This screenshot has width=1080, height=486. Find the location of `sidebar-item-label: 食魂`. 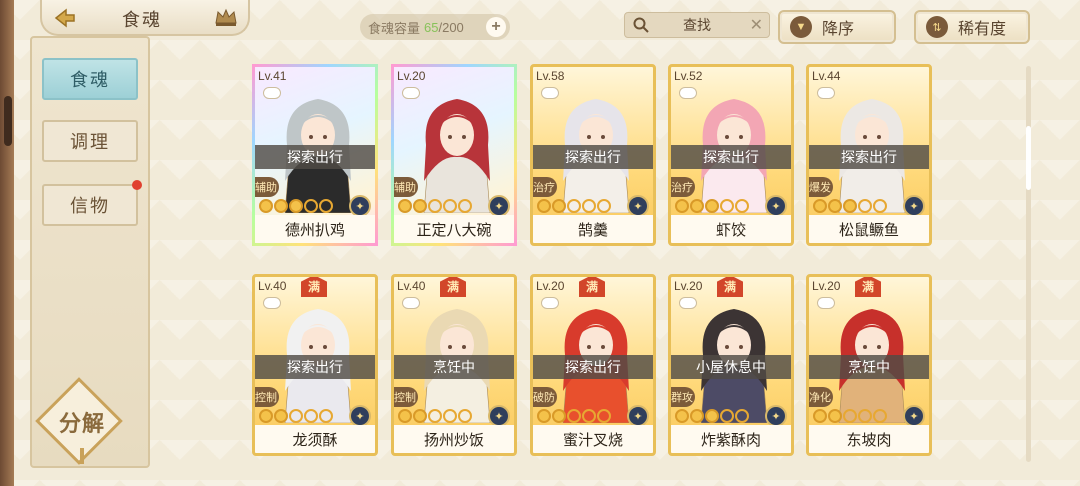

sidebar-item-label: 食魂 is located at coordinates (90, 80).